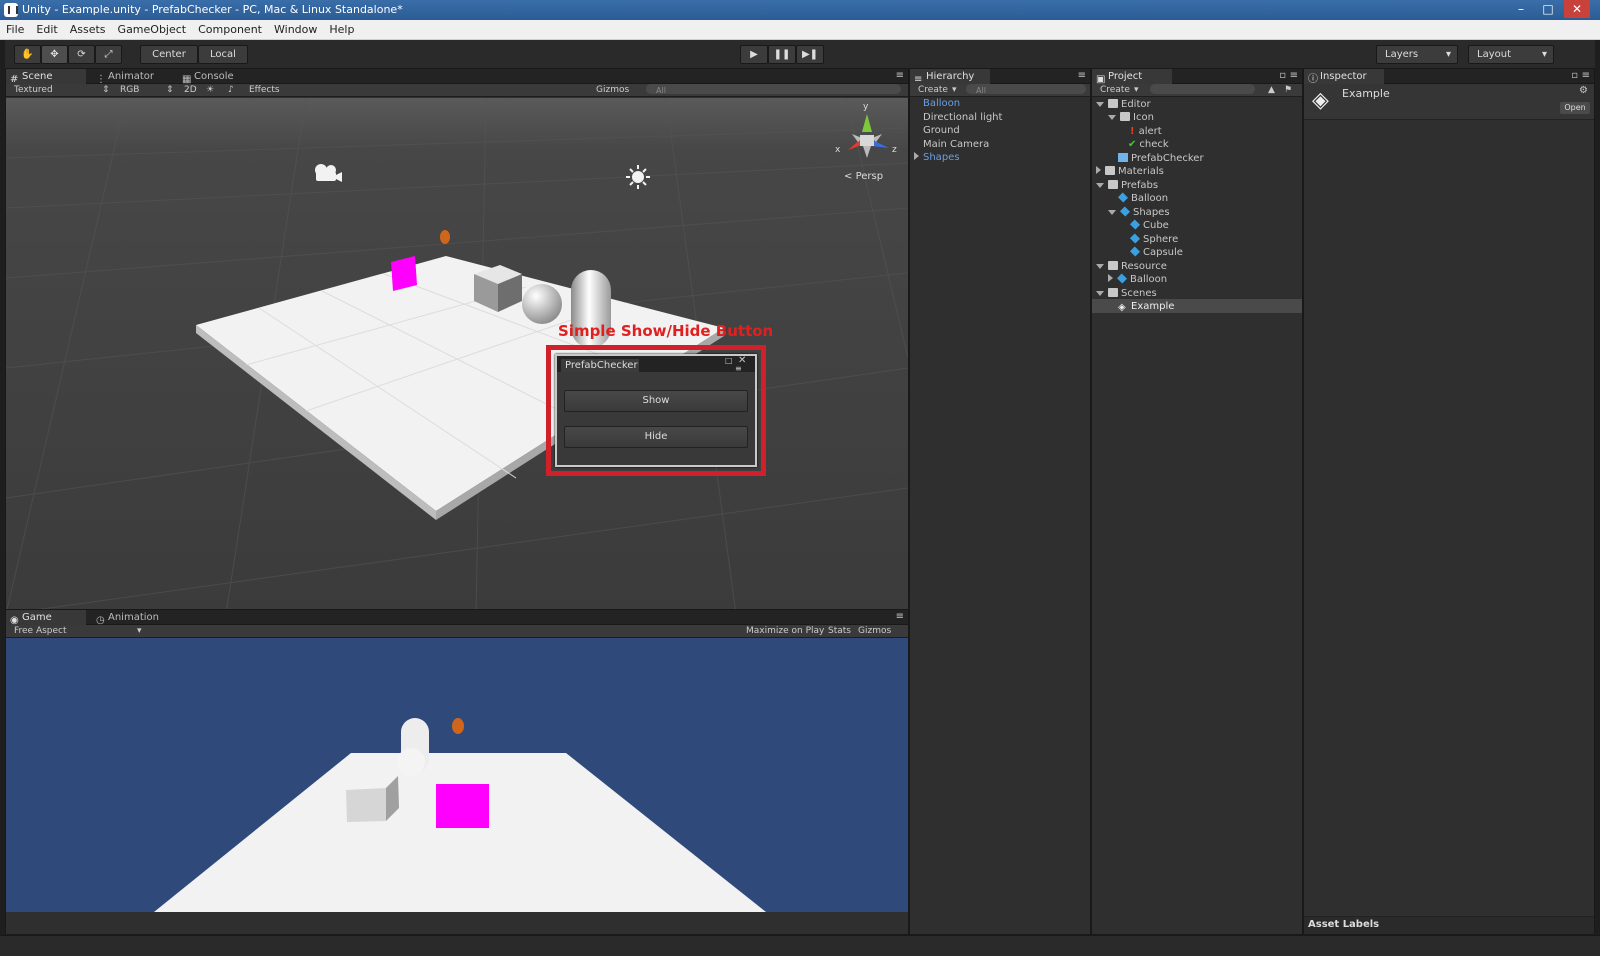 Image resolution: width=1600 pixels, height=956 pixels. What do you see at coordinates (1313, 79) in the screenshot?
I see `info-icon: ⓘ` at bounding box center [1313, 79].